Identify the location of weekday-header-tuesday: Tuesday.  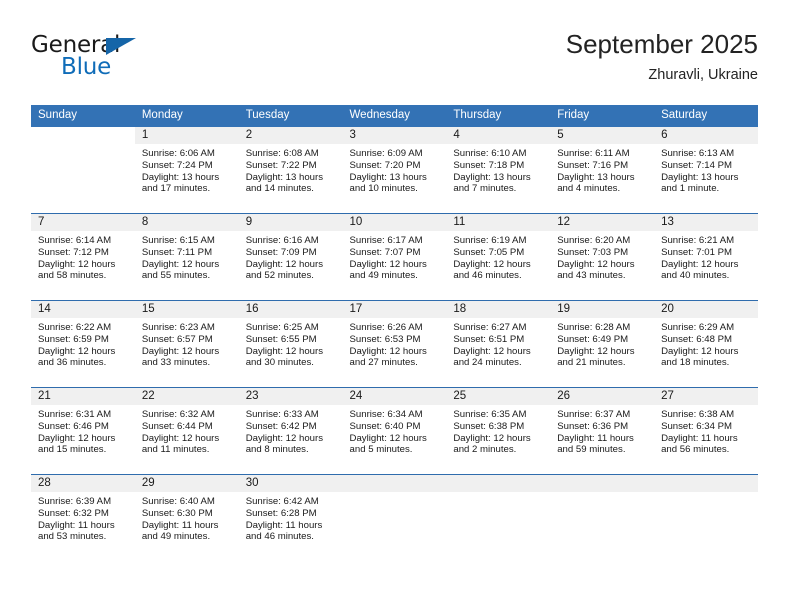
(290, 116).